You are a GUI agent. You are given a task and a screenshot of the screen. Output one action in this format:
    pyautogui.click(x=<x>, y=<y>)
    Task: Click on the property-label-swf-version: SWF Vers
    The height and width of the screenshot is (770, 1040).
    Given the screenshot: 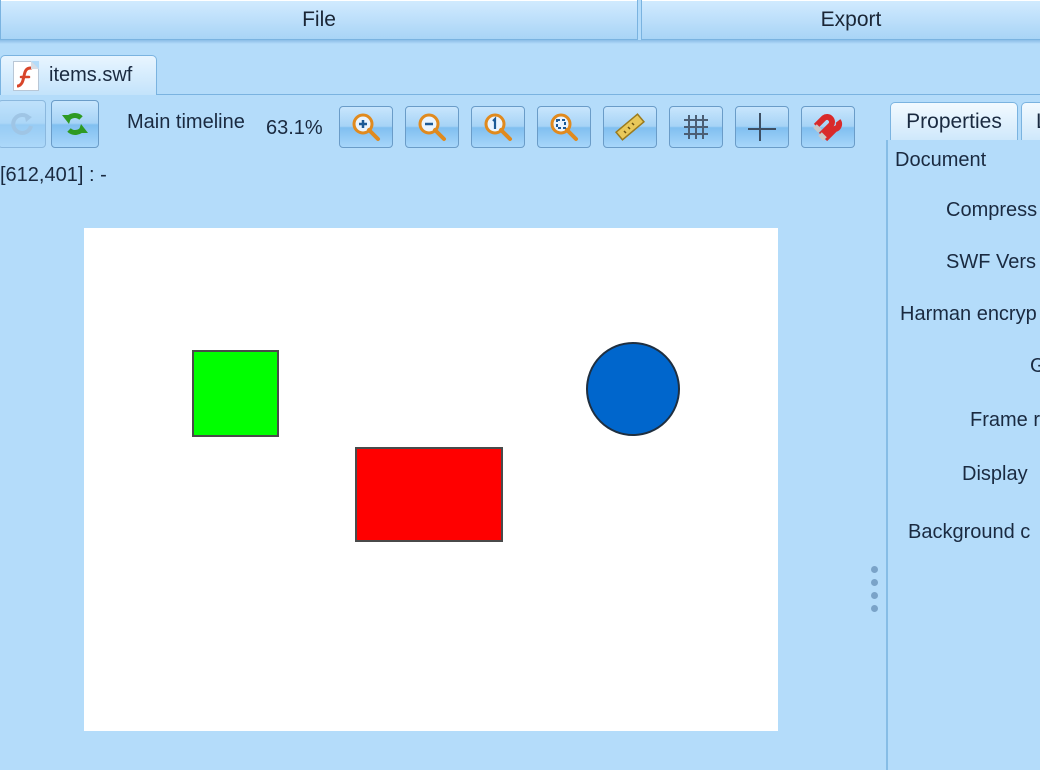 What is the action you would take?
    pyautogui.click(x=991, y=262)
    